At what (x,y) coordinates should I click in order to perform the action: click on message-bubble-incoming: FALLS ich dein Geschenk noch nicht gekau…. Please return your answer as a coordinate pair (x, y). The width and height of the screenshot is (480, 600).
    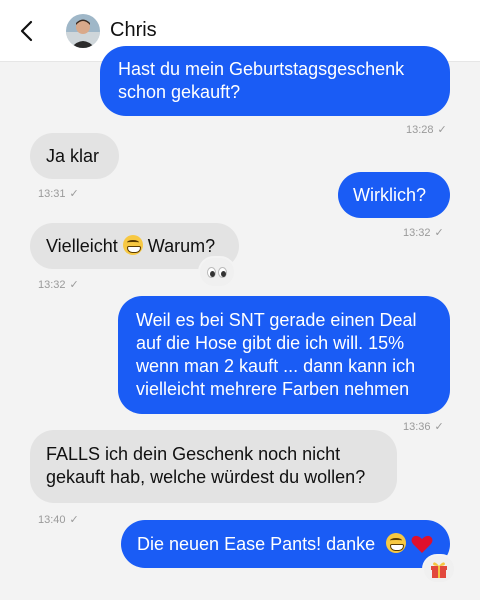
    Looking at the image, I should click on (213, 466).